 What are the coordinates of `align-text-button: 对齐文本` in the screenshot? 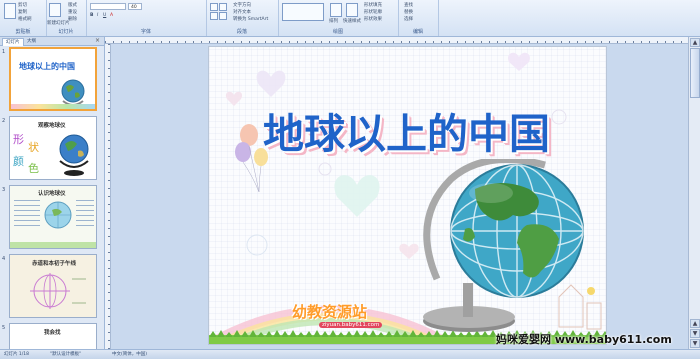 It's located at (242, 12).